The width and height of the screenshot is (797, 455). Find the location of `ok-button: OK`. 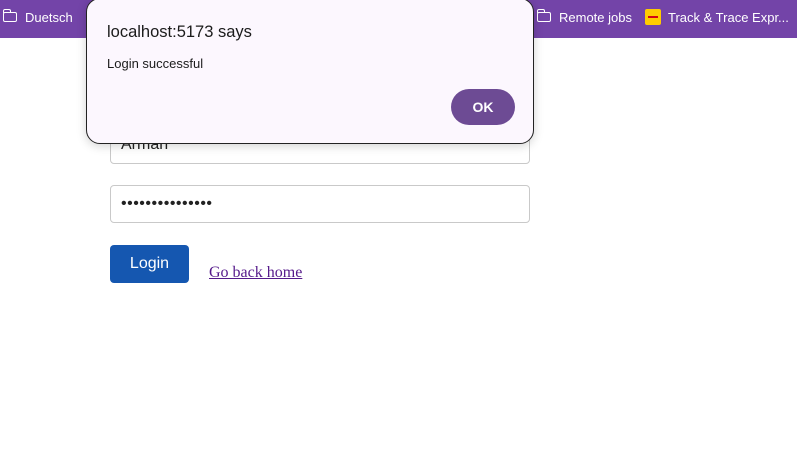

ok-button: OK is located at coordinates (483, 107).